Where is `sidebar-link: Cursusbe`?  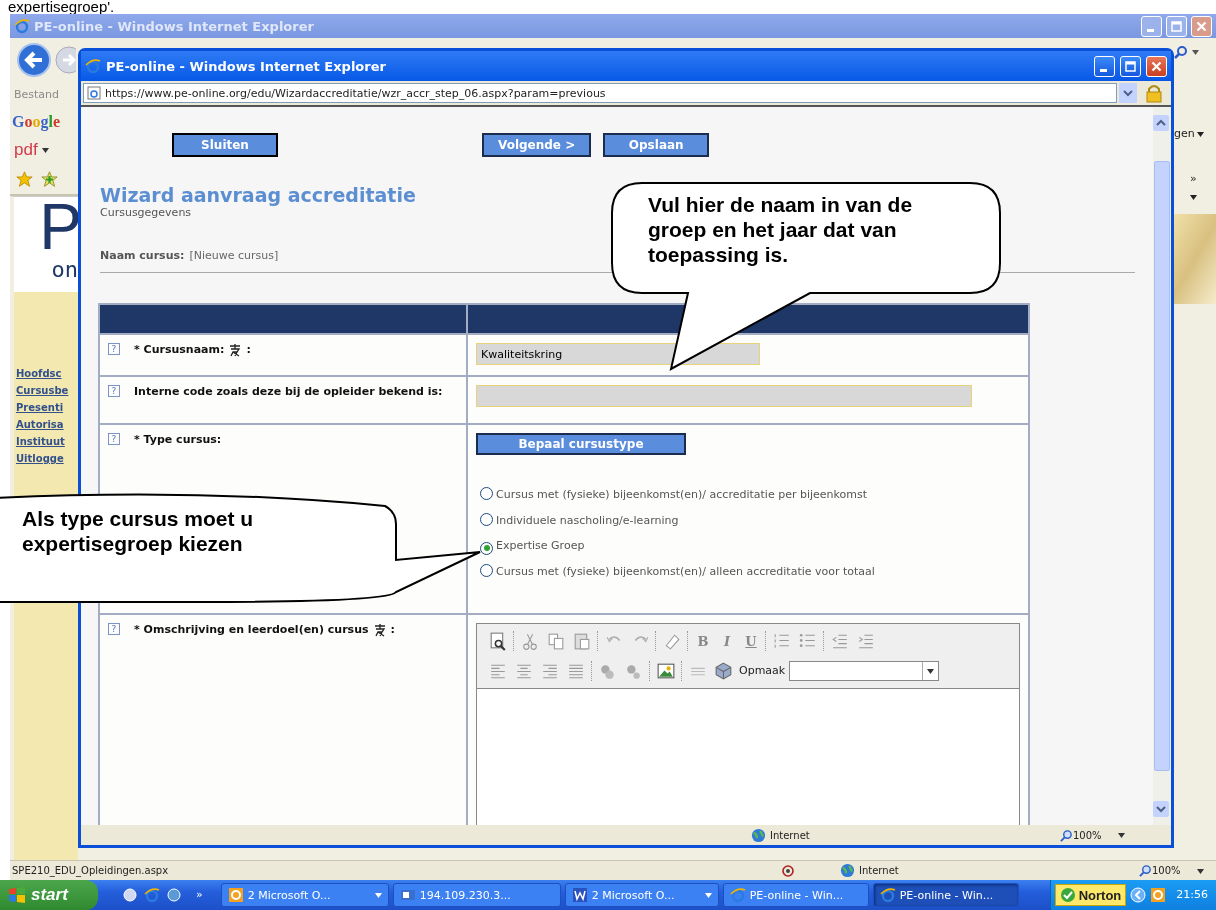
sidebar-link: Cursusbe is located at coordinates (46, 390).